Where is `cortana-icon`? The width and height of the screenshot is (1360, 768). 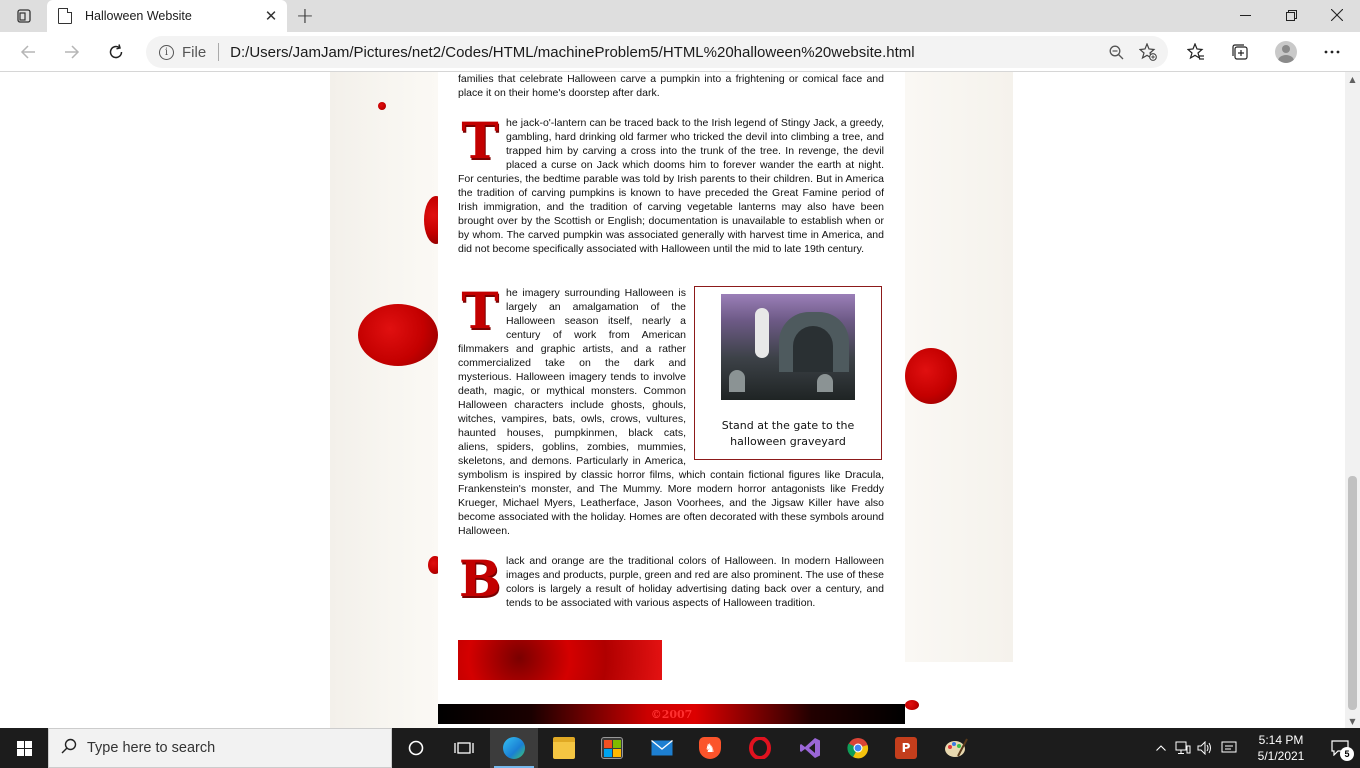 cortana-icon is located at coordinates (416, 748).